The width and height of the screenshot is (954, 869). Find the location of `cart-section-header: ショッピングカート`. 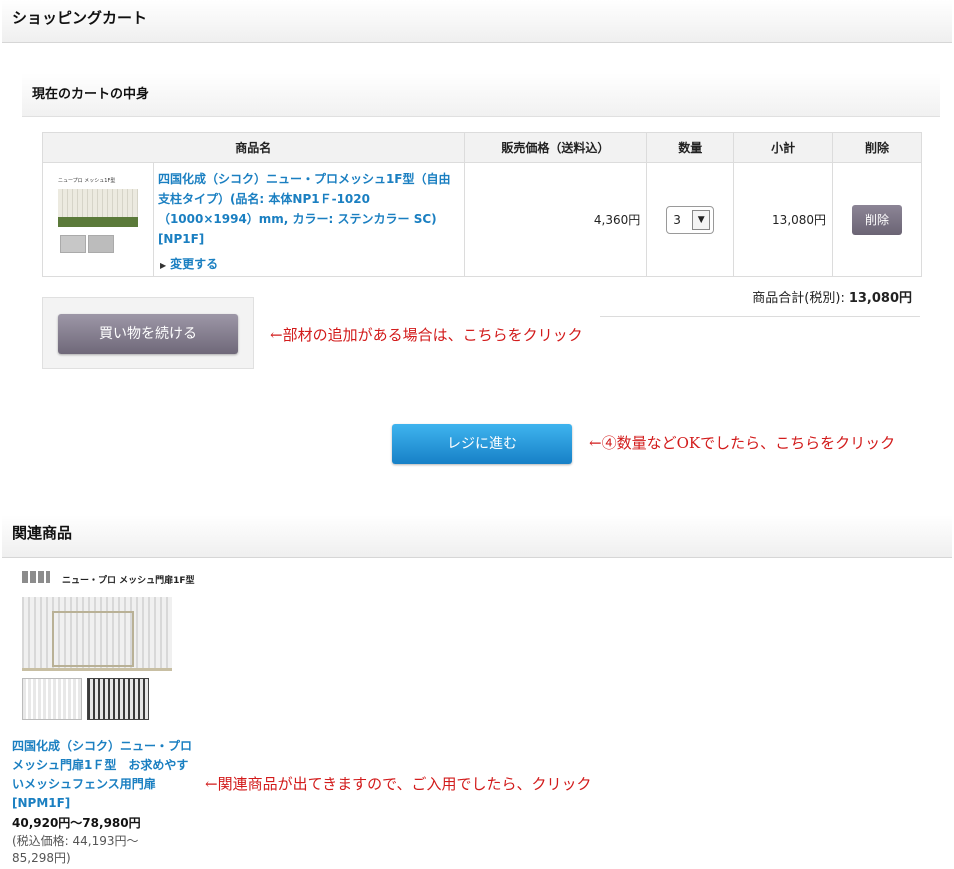

cart-section-header: ショッピングカート is located at coordinates (477, 21).